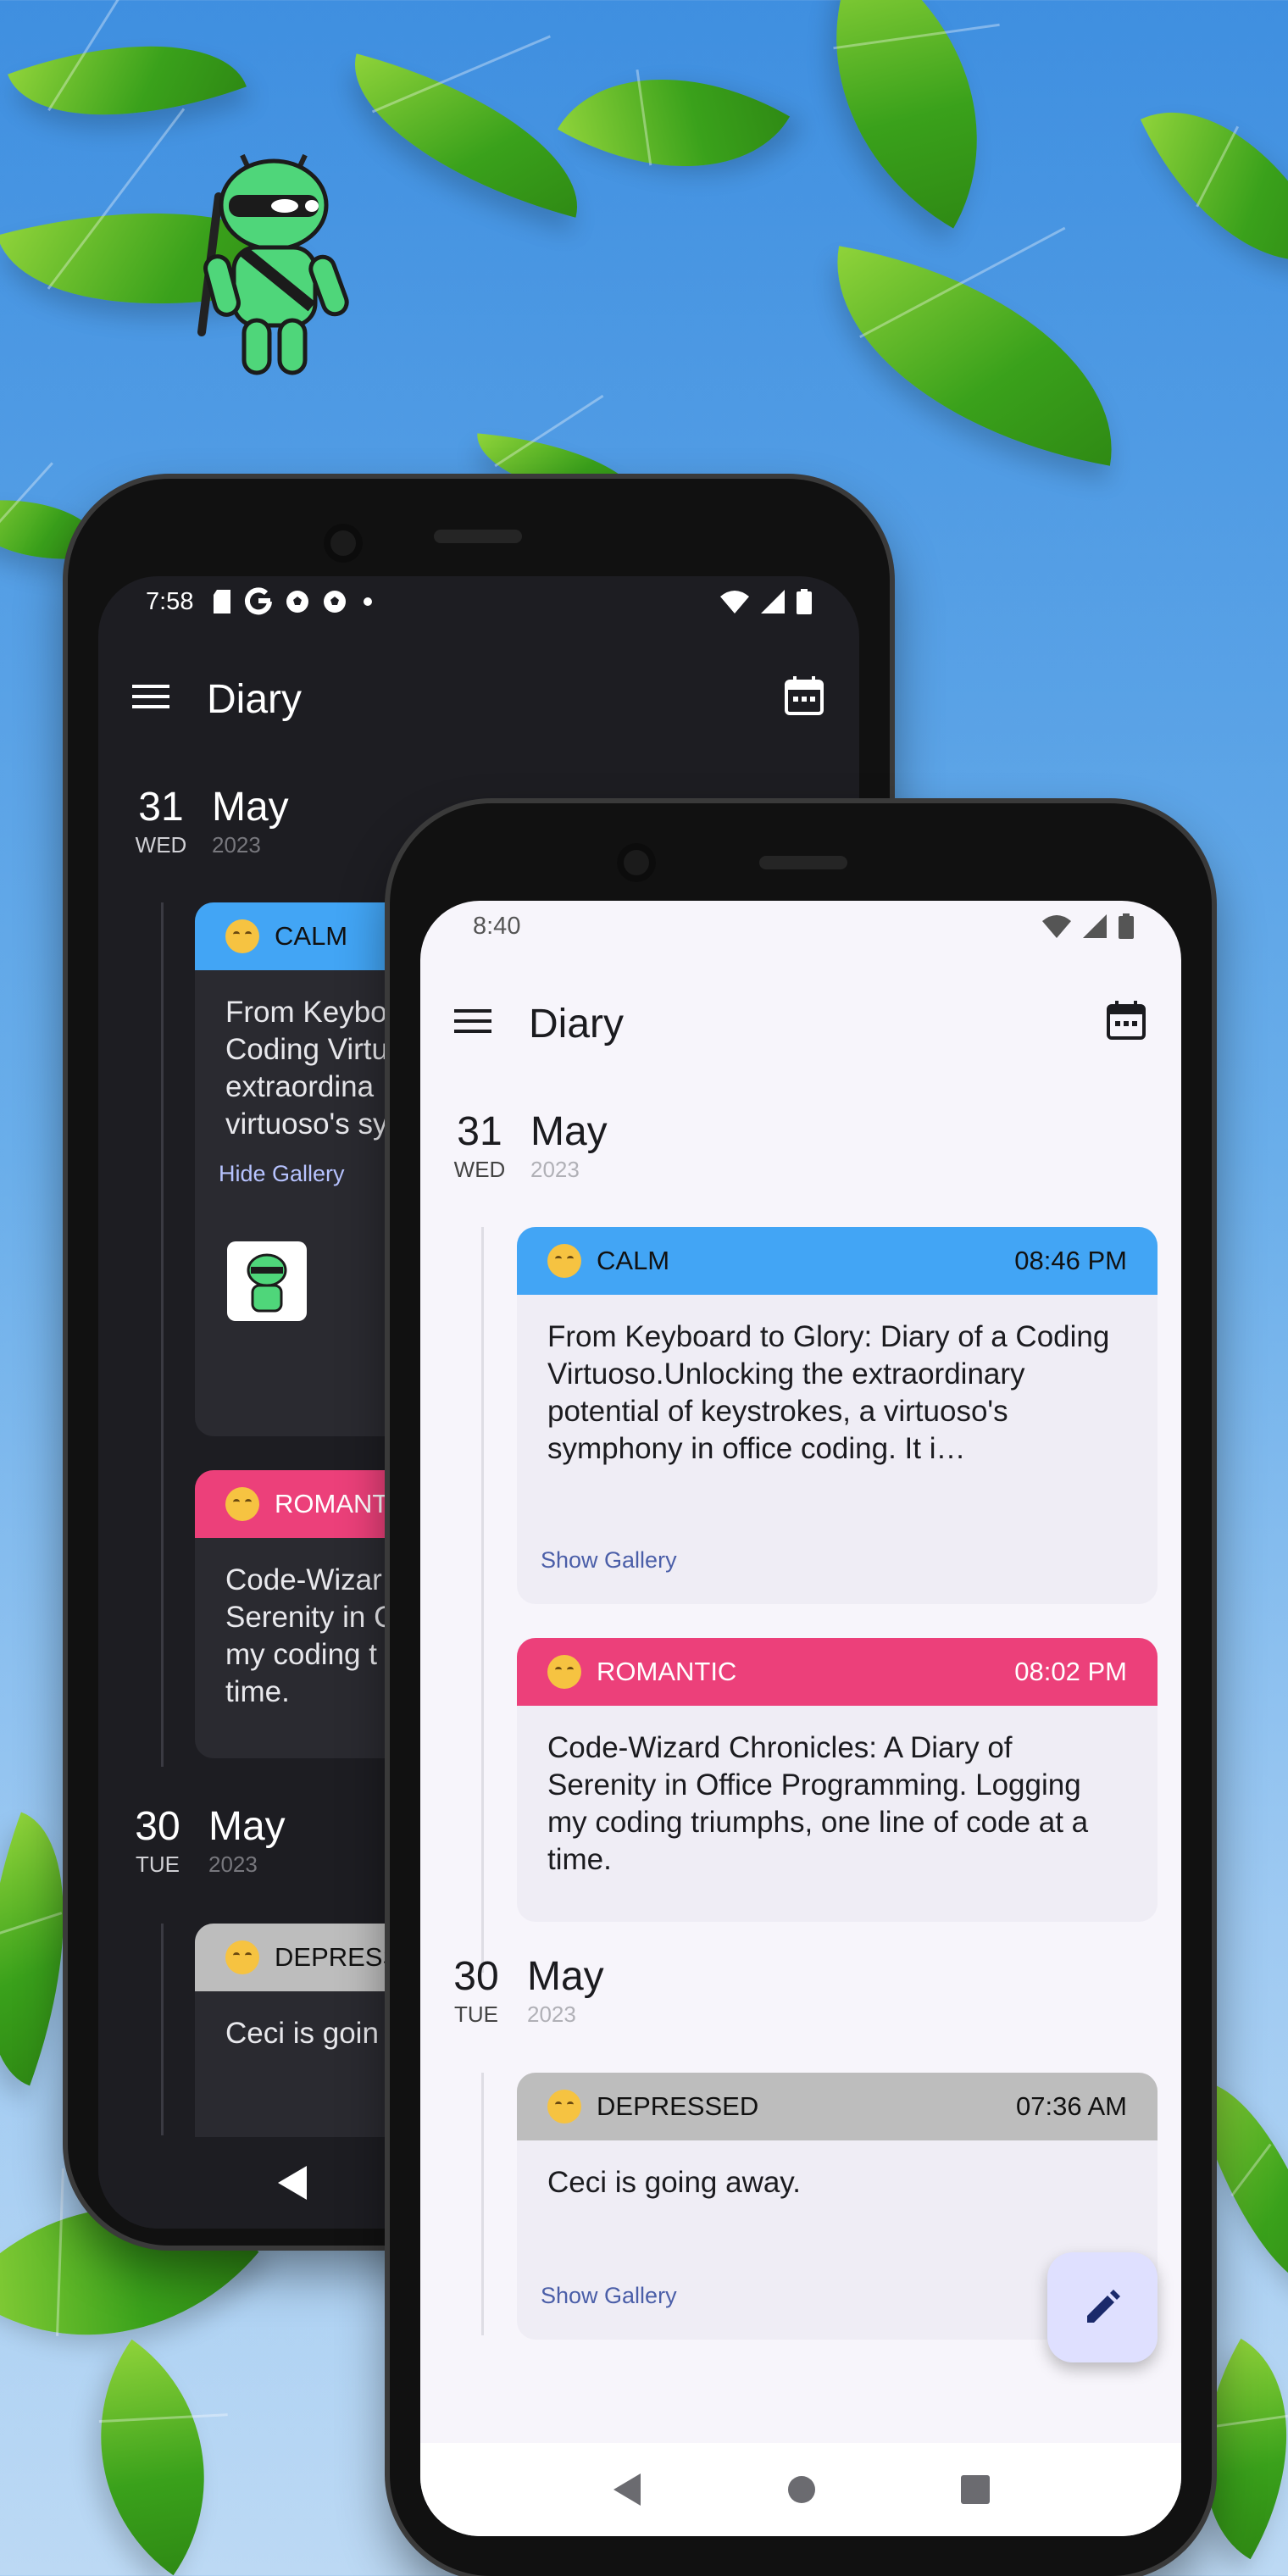  What do you see at coordinates (222, 601) in the screenshot?
I see `sd-card-icon` at bounding box center [222, 601].